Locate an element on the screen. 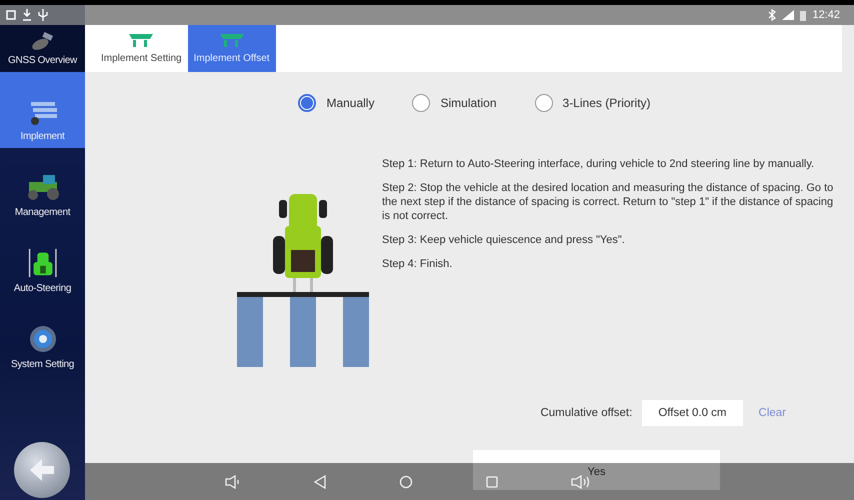 The width and height of the screenshot is (854, 500). tab: Implement Setting is located at coordinates (141, 48).